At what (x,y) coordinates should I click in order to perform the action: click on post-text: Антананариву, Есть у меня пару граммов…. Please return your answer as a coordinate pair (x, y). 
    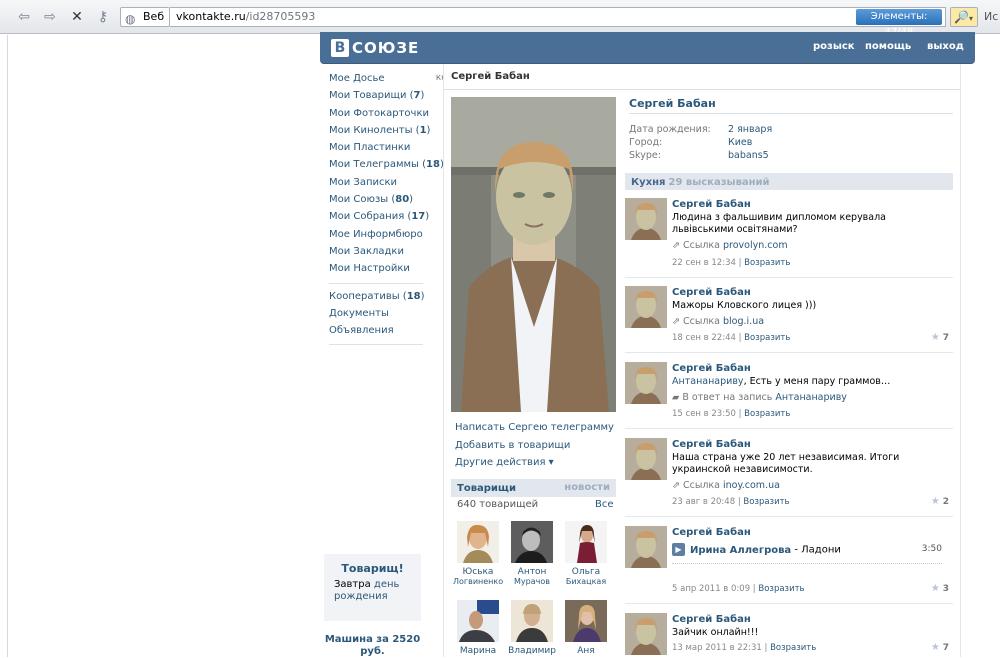
    Looking at the image, I should click on (781, 381).